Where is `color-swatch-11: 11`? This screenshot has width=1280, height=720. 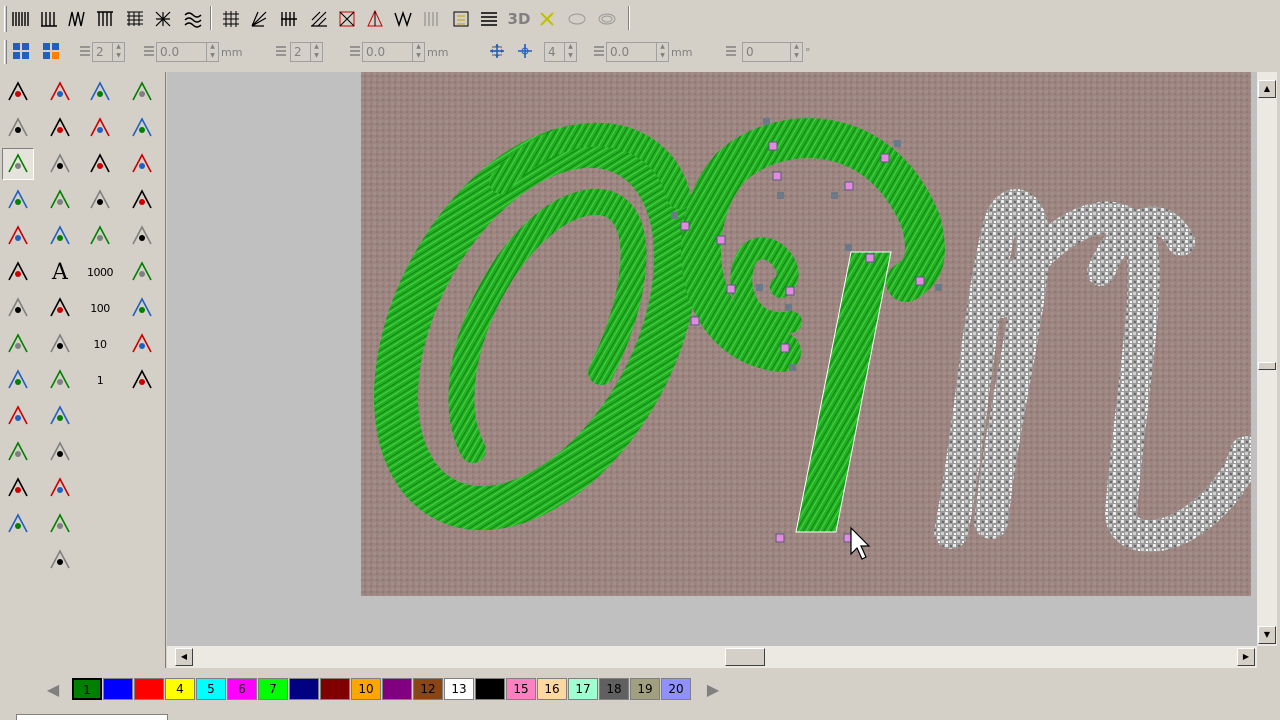 color-swatch-11: 11 is located at coordinates (397, 689).